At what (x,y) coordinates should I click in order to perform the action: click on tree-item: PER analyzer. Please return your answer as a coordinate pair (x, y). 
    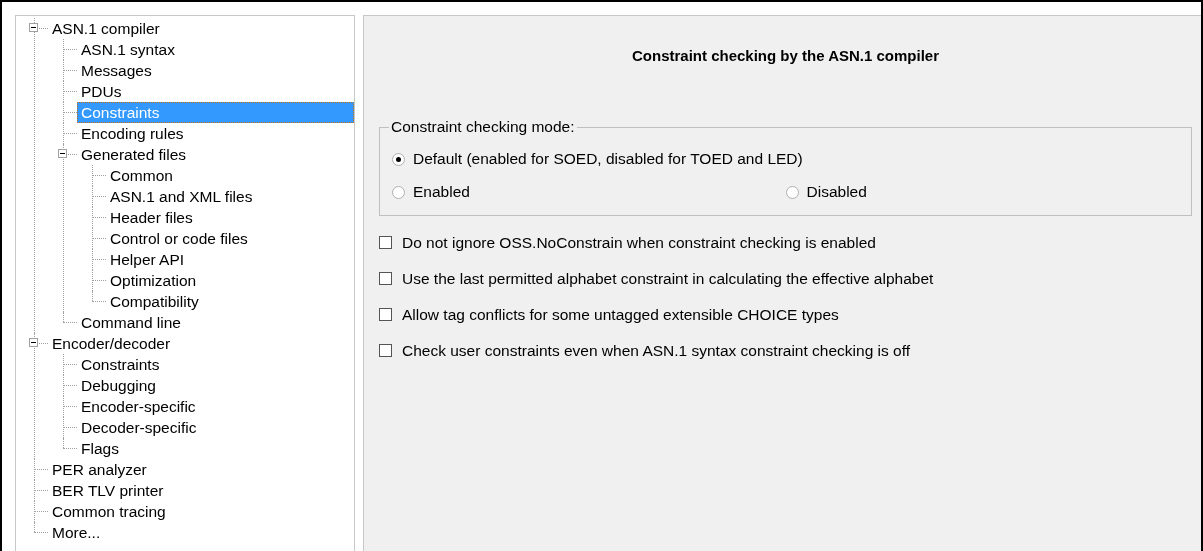
    Looking at the image, I should click on (201, 469).